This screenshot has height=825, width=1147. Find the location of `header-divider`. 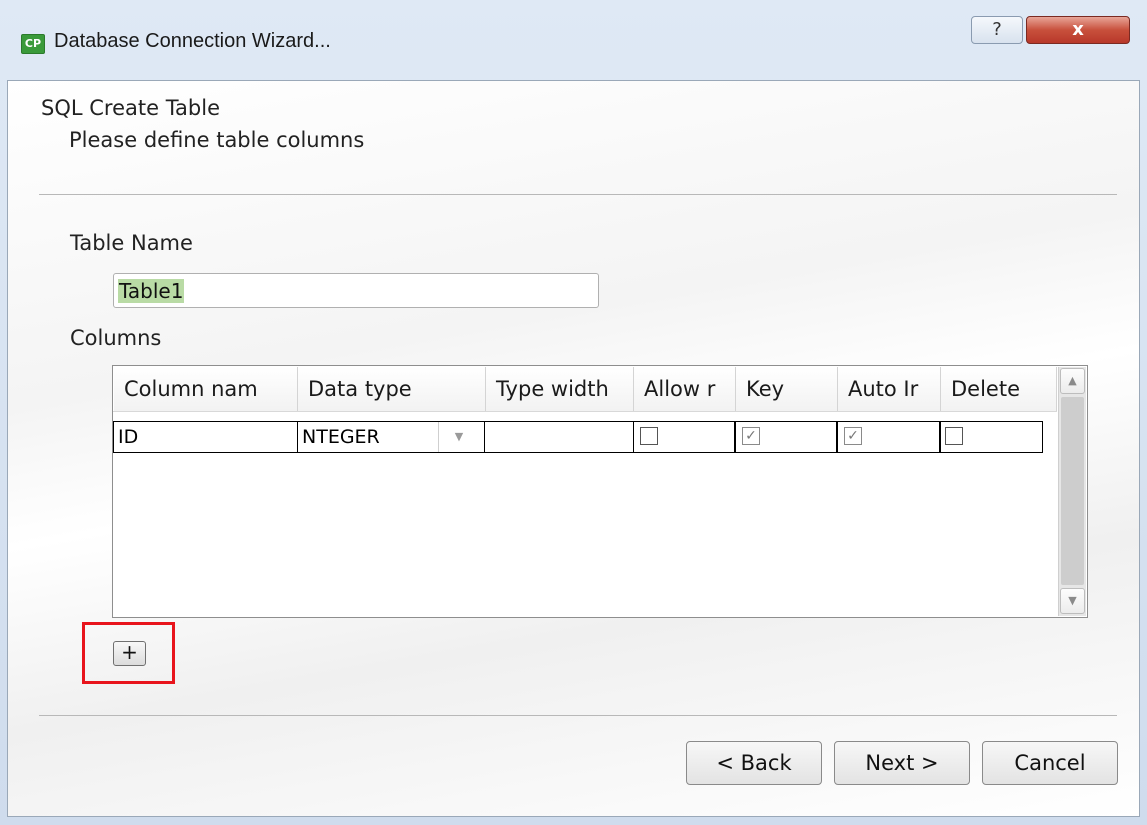

header-divider is located at coordinates (578, 194).